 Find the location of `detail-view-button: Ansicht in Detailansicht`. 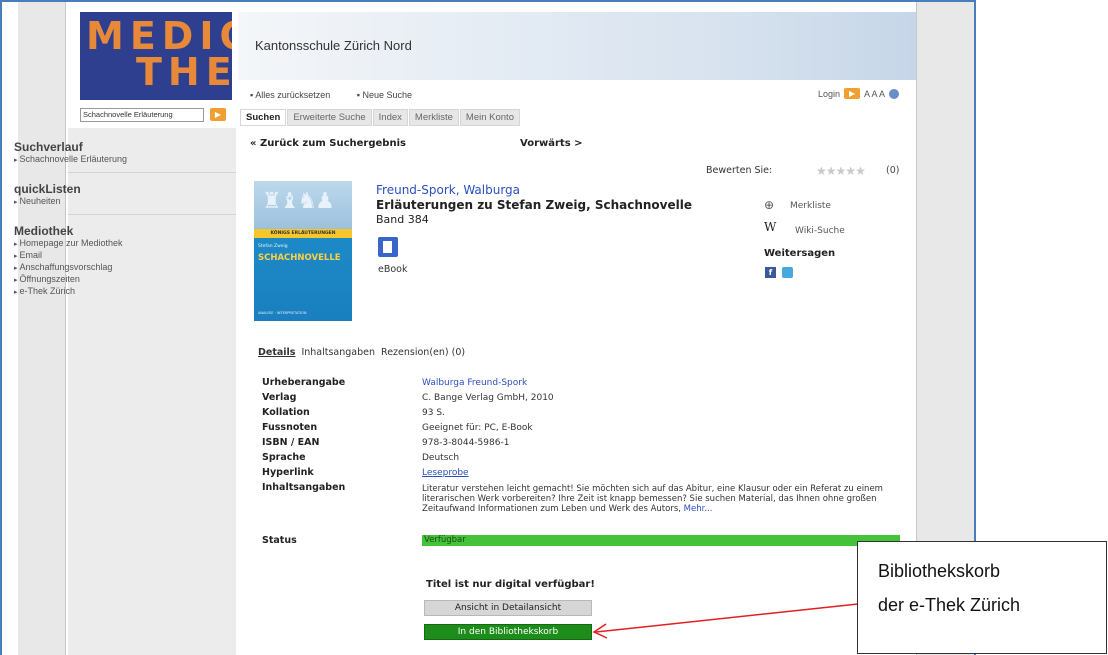

detail-view-button: Ansicht in Detailansicht is located at coordinates (508, 608).